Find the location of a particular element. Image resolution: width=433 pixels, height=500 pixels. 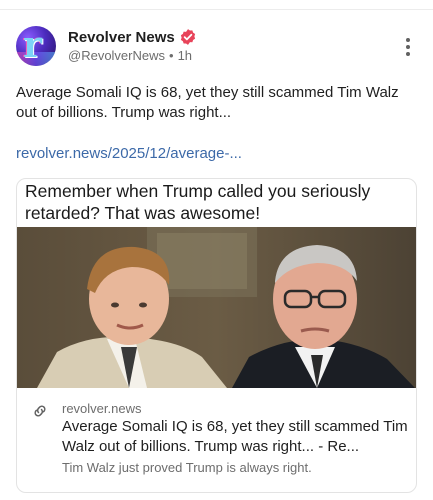

author-meta-row: @RevolverNews • 1h is located at coordinates (130, 55).